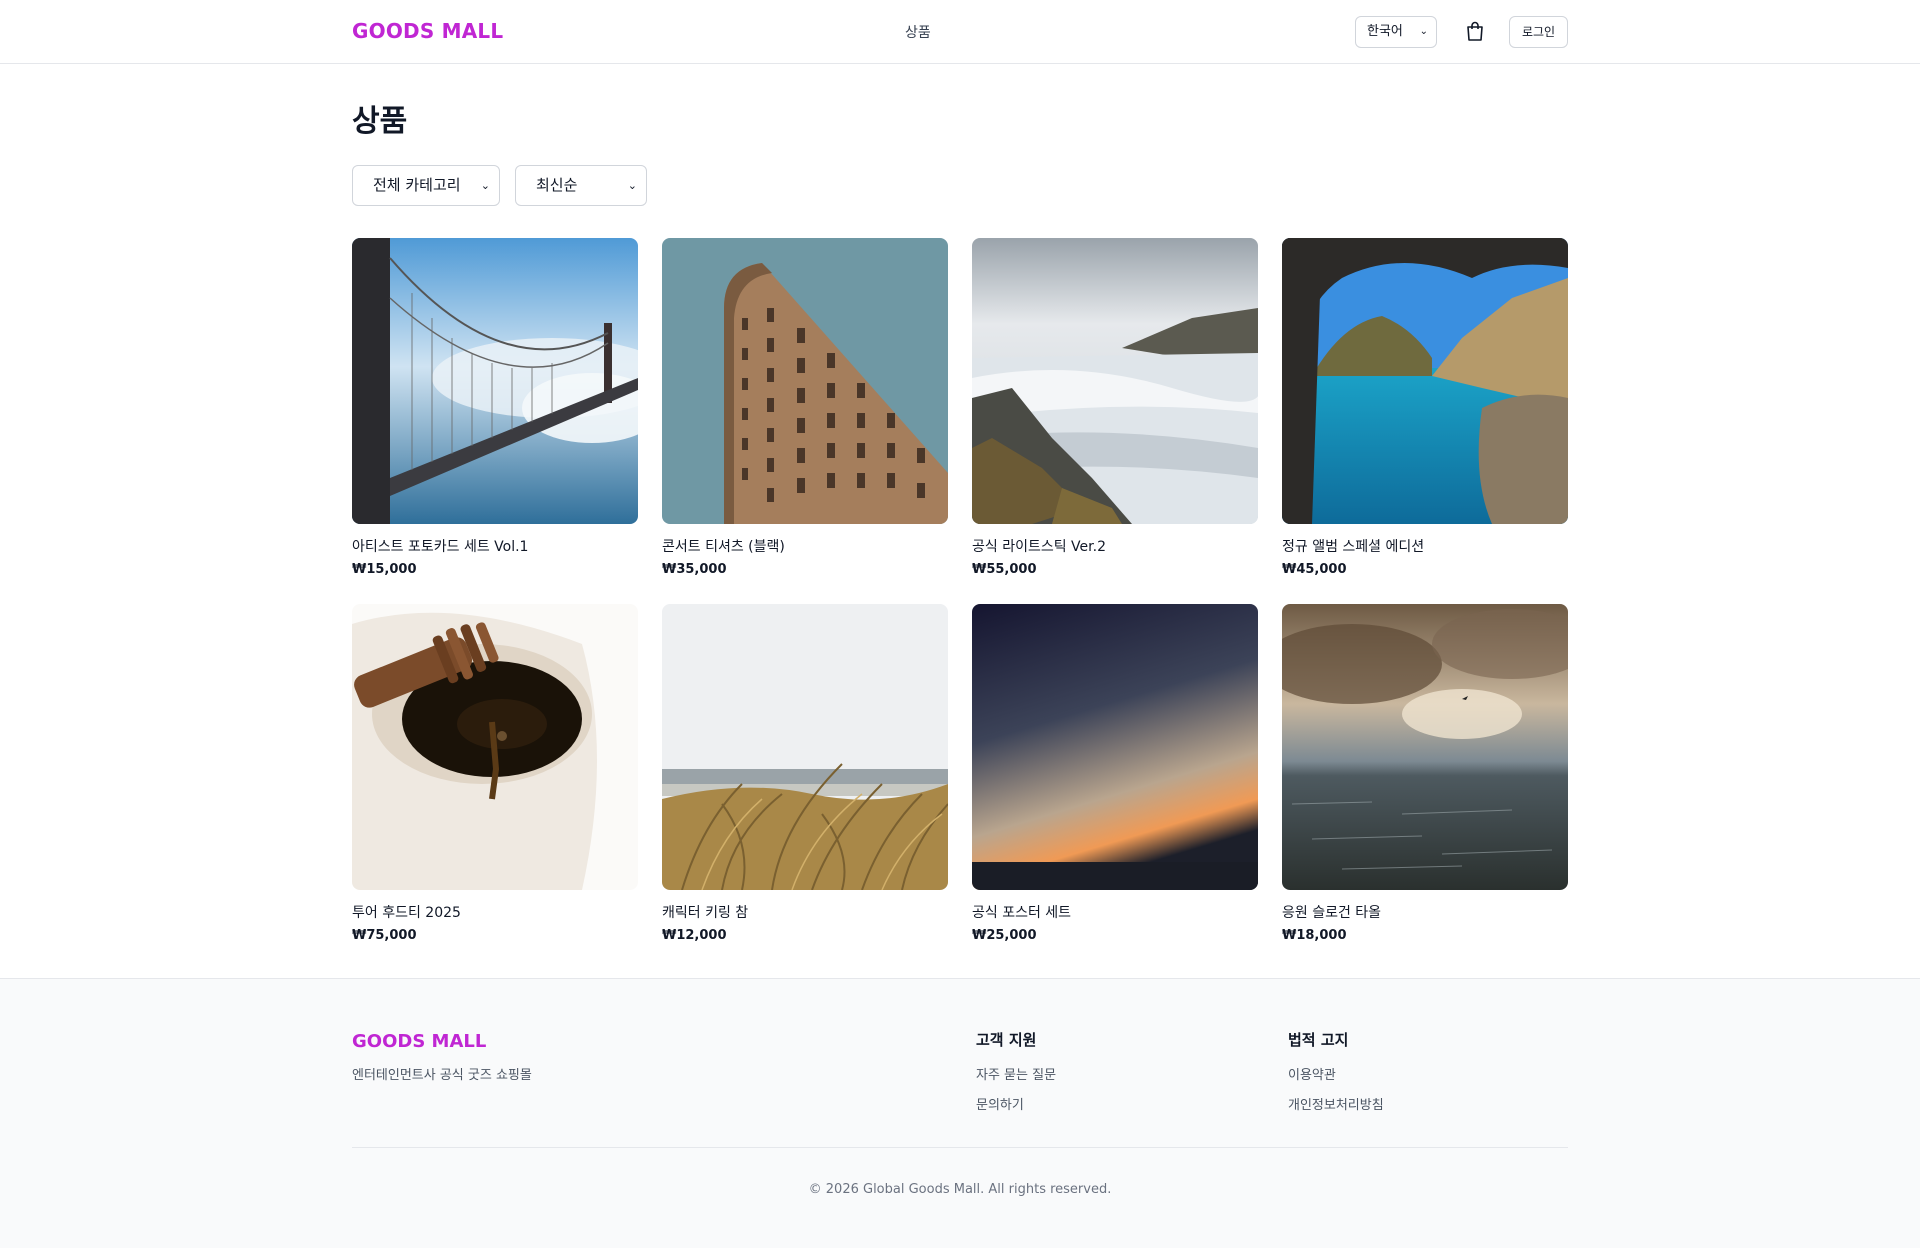 Image resolution: width=1920 pixels, height=1249 pixels. What do you see at coordinates (694, 569) in the screenshot?
I see `product-price: ₩35,000` at bounding box center [694, 569].